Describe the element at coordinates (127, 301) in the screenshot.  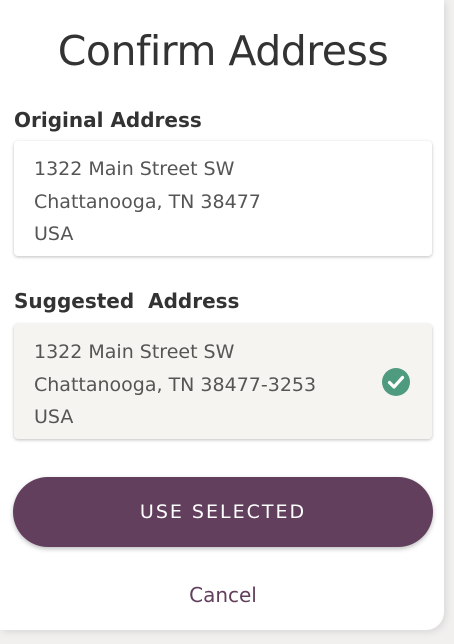
I see `suggested-address-label: Suggested Address` at that location.